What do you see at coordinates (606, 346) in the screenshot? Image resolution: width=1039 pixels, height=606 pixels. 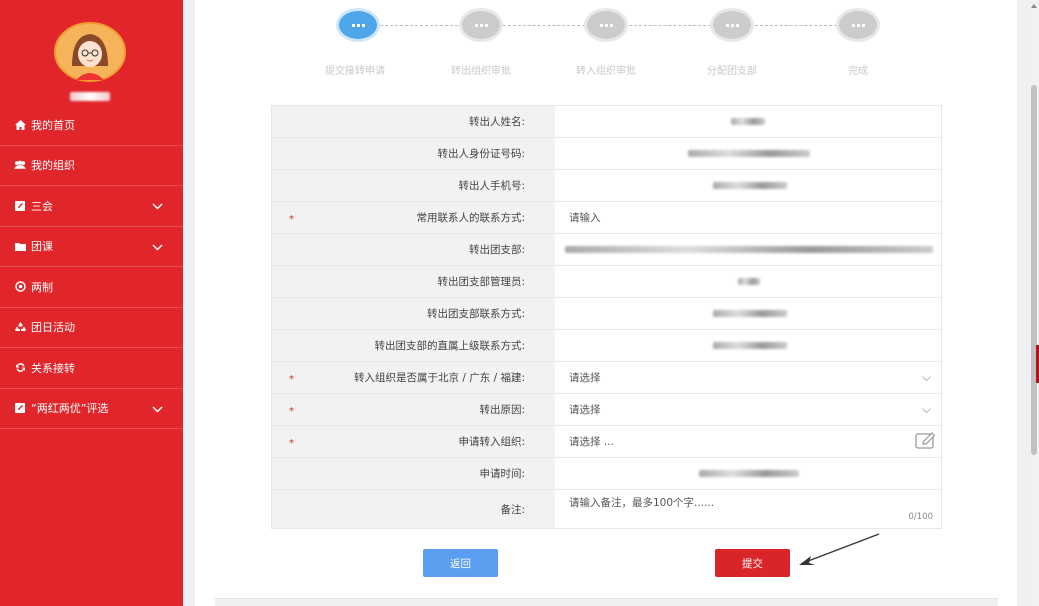 I see `form-row-superior-contact: 转出团支部的直属上级联系方式:` at bounding box center [606, 346].